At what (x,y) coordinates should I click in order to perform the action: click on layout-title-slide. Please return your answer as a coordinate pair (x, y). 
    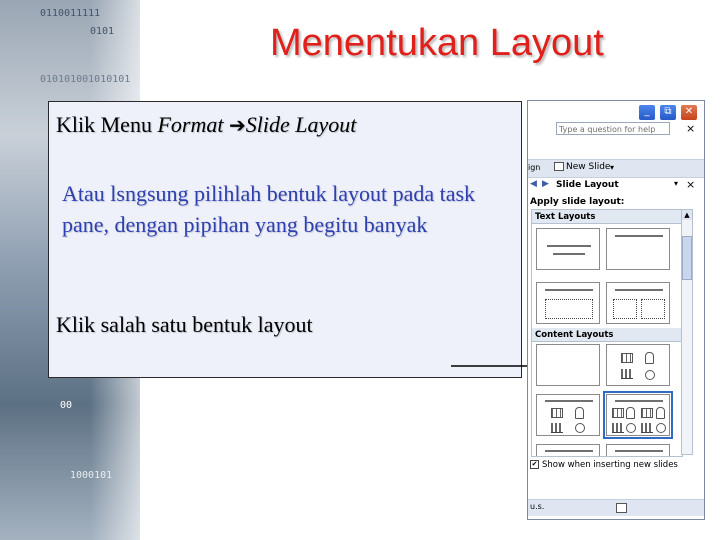
    Looking at the image, I should click on (568, 249).